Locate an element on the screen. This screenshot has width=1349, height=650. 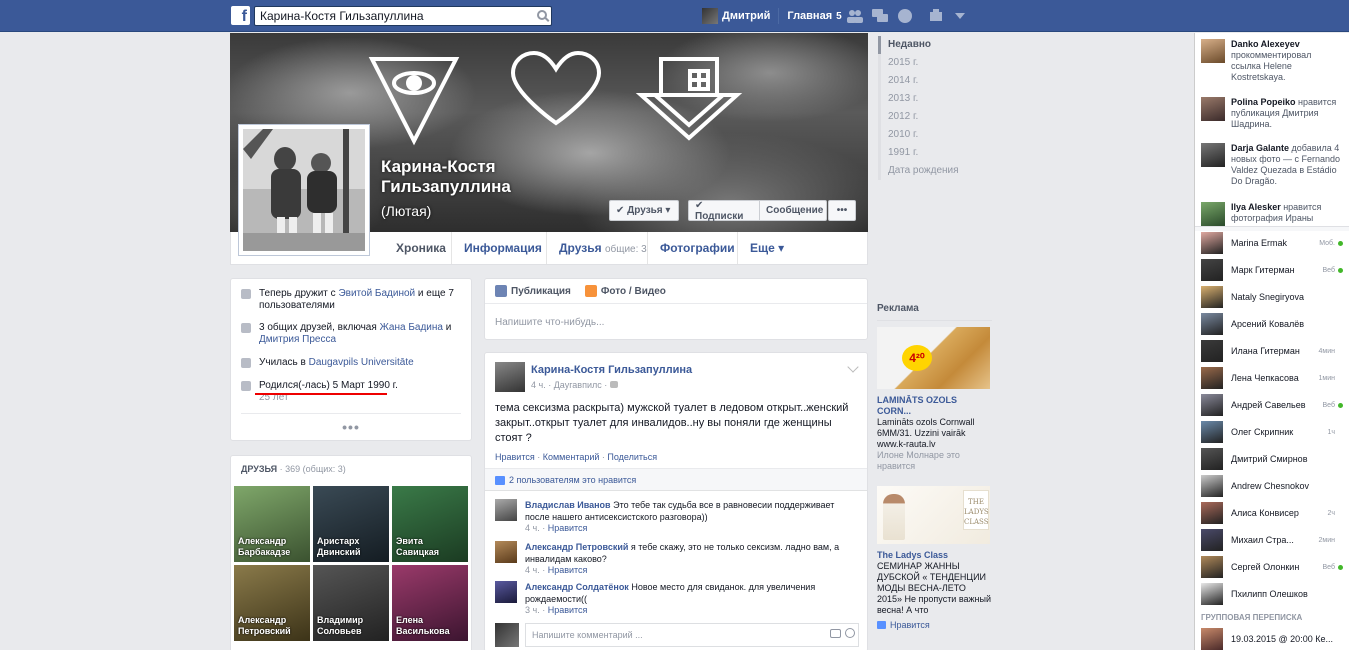
post-author-avatar is located at coordinates (510, 377).